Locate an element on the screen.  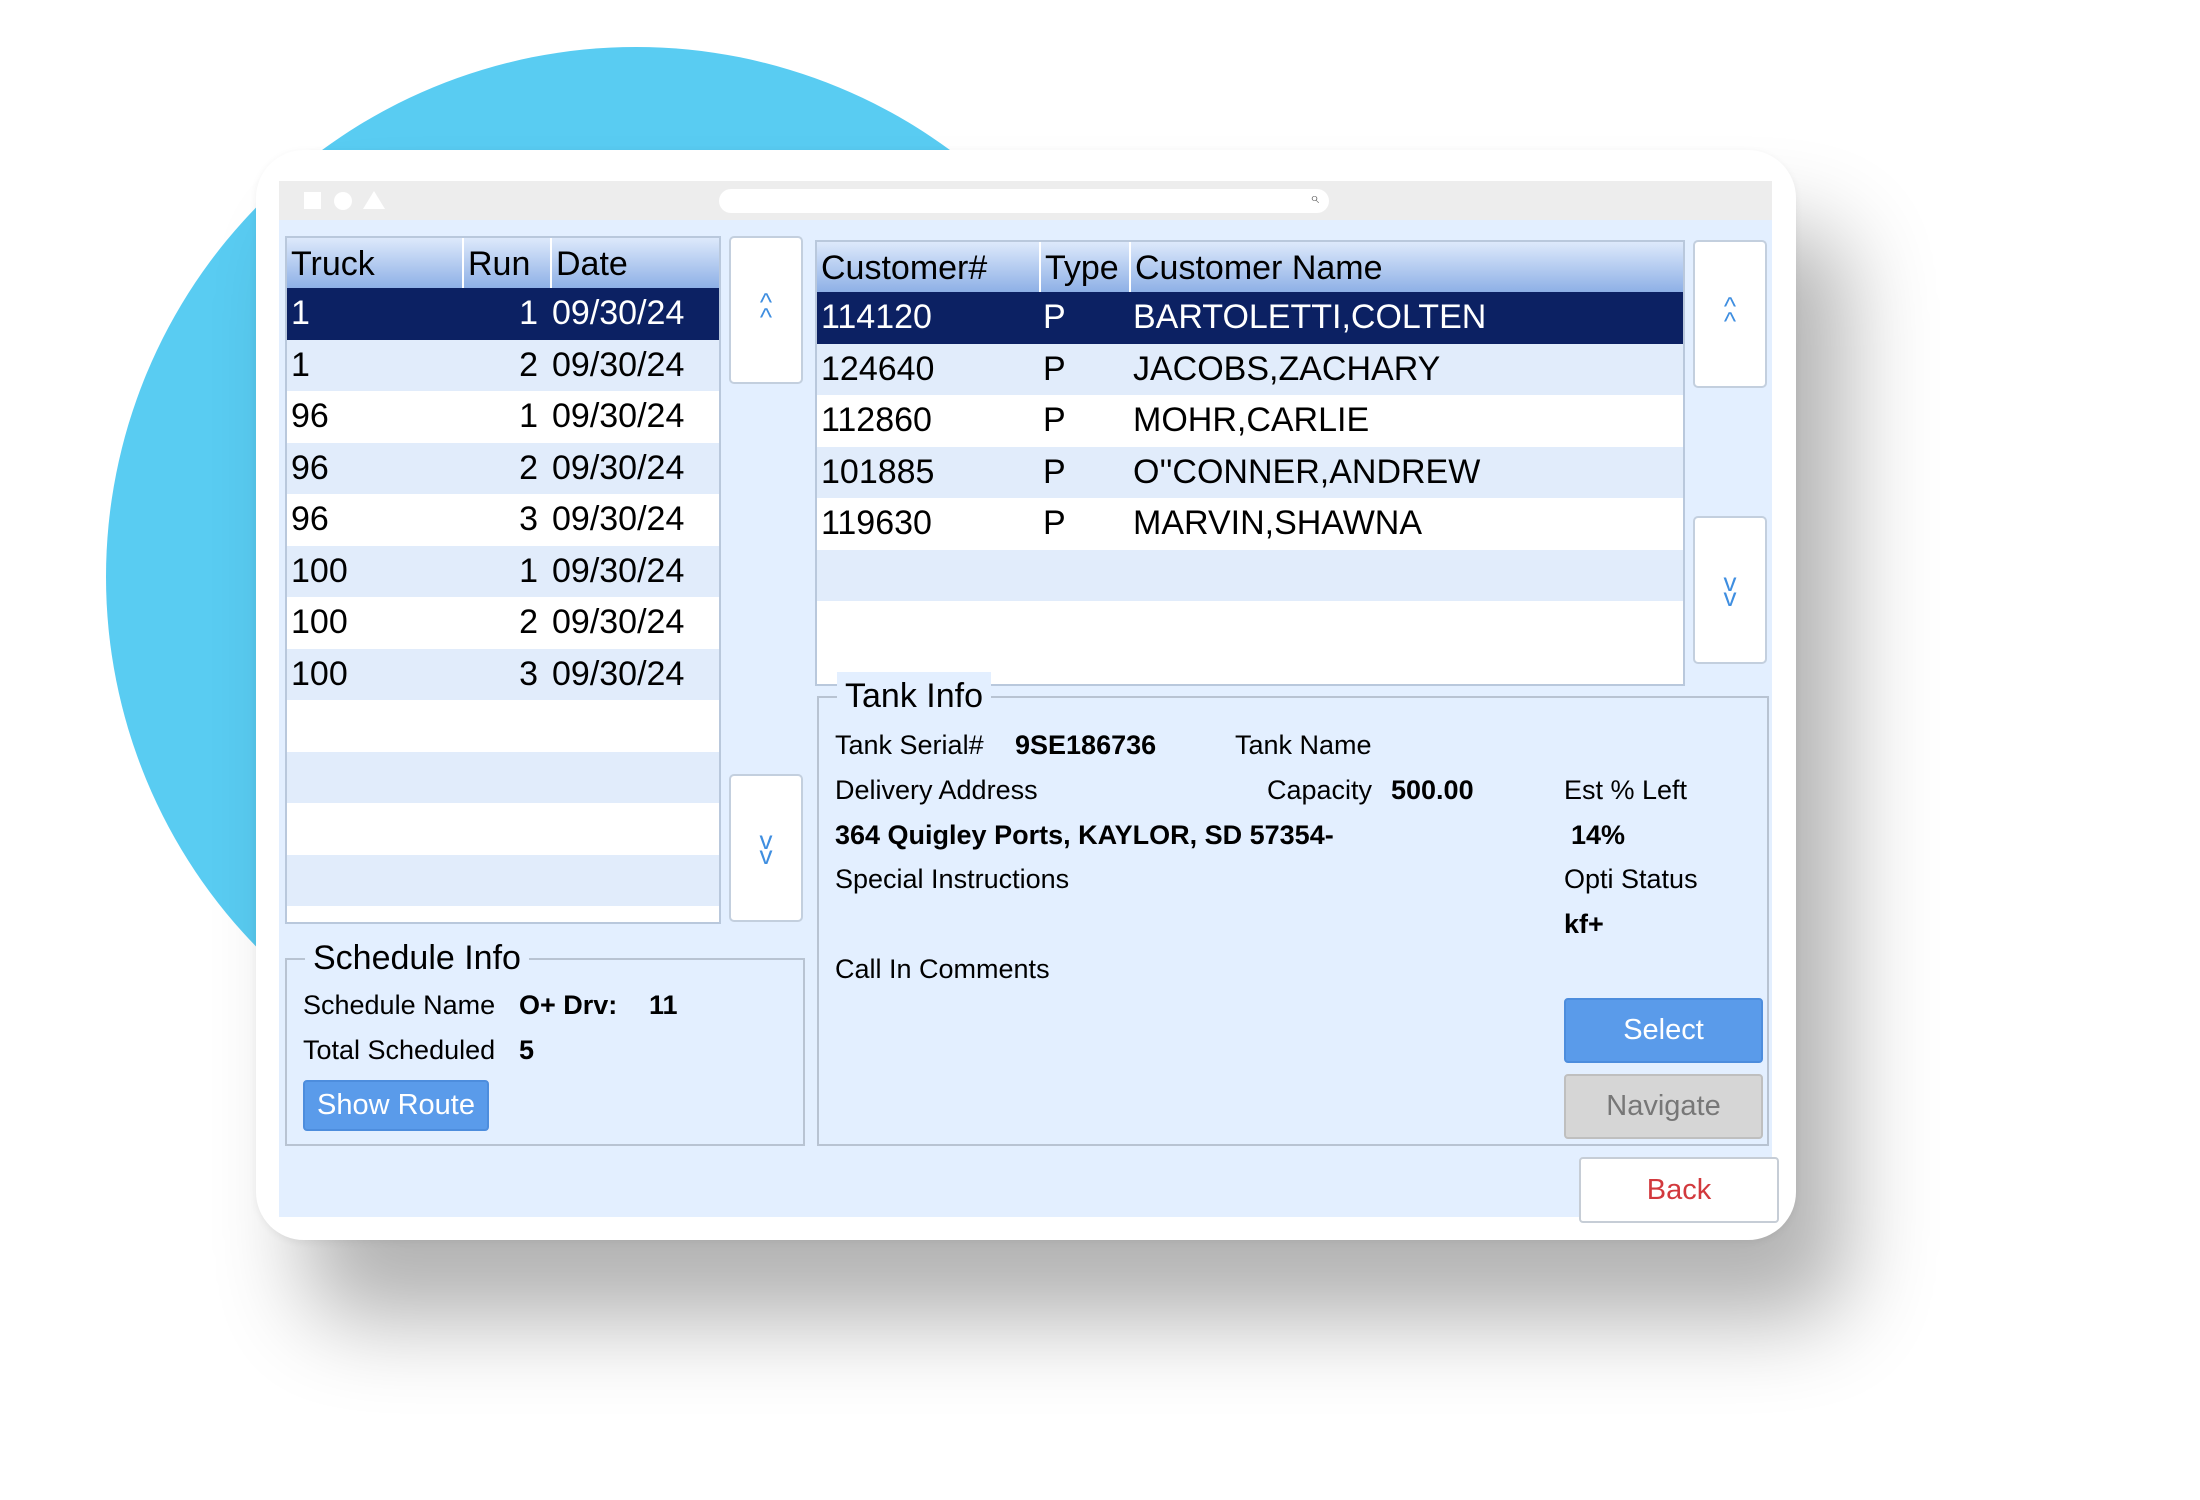
total-scheduled-value: 5 is located at coordinates (527, 1050).